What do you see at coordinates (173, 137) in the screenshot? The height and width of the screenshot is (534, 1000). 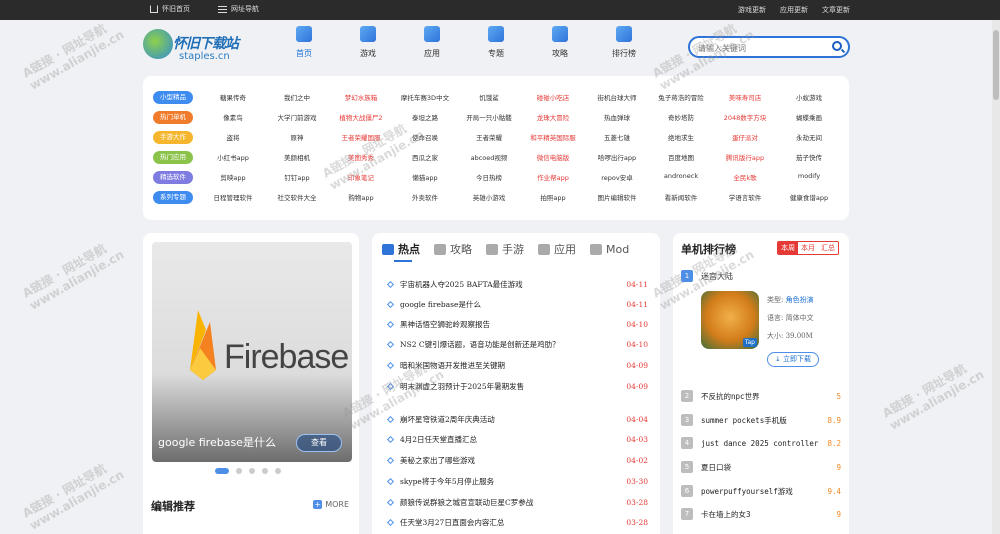 I see `category-tag: 手游大作` at bounding box center [173, 137].